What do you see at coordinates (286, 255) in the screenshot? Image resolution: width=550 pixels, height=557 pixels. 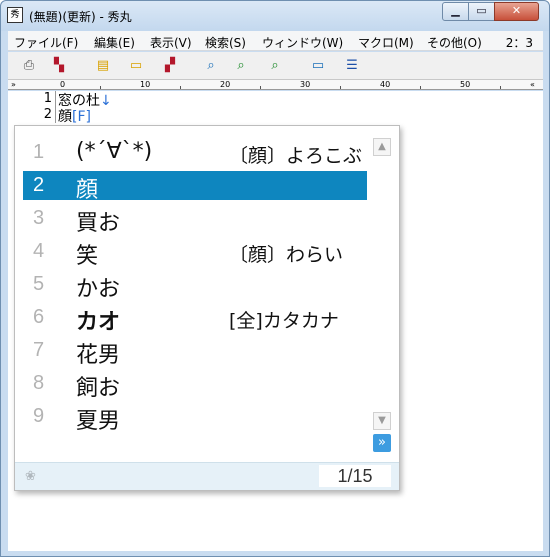 I see `candidate-annotation: 〔顔〕わらい` at bounding box center [286, 255].